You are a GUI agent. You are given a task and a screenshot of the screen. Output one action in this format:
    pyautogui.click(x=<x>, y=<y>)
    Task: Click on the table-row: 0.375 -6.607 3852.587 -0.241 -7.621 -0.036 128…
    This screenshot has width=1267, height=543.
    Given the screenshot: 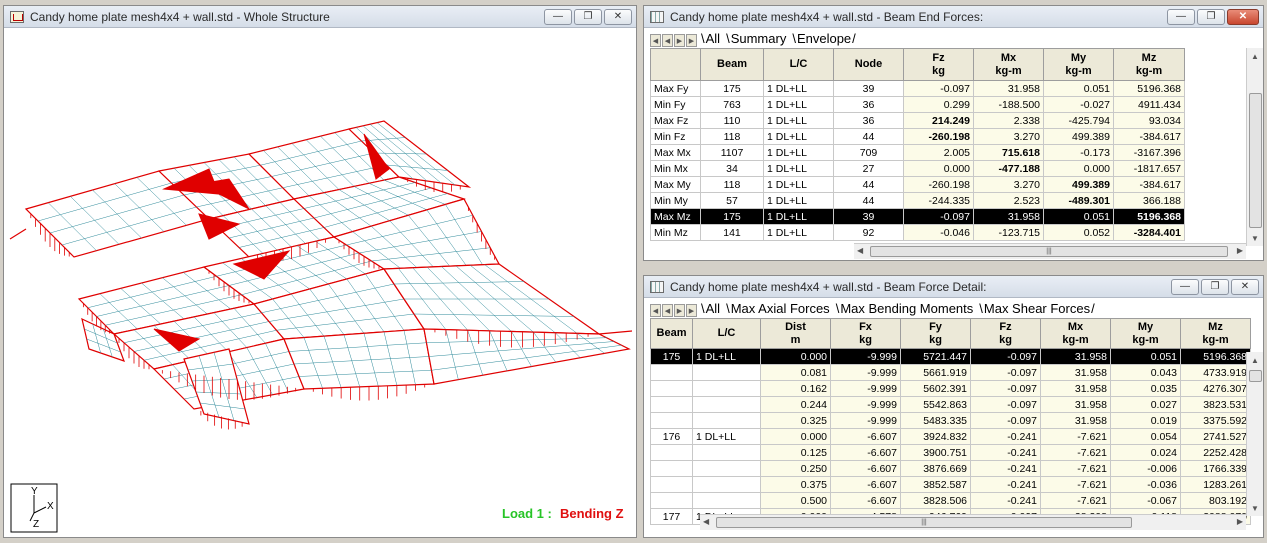 What is the action you would take?
    pyautogui.click(x=950, y=484)
    